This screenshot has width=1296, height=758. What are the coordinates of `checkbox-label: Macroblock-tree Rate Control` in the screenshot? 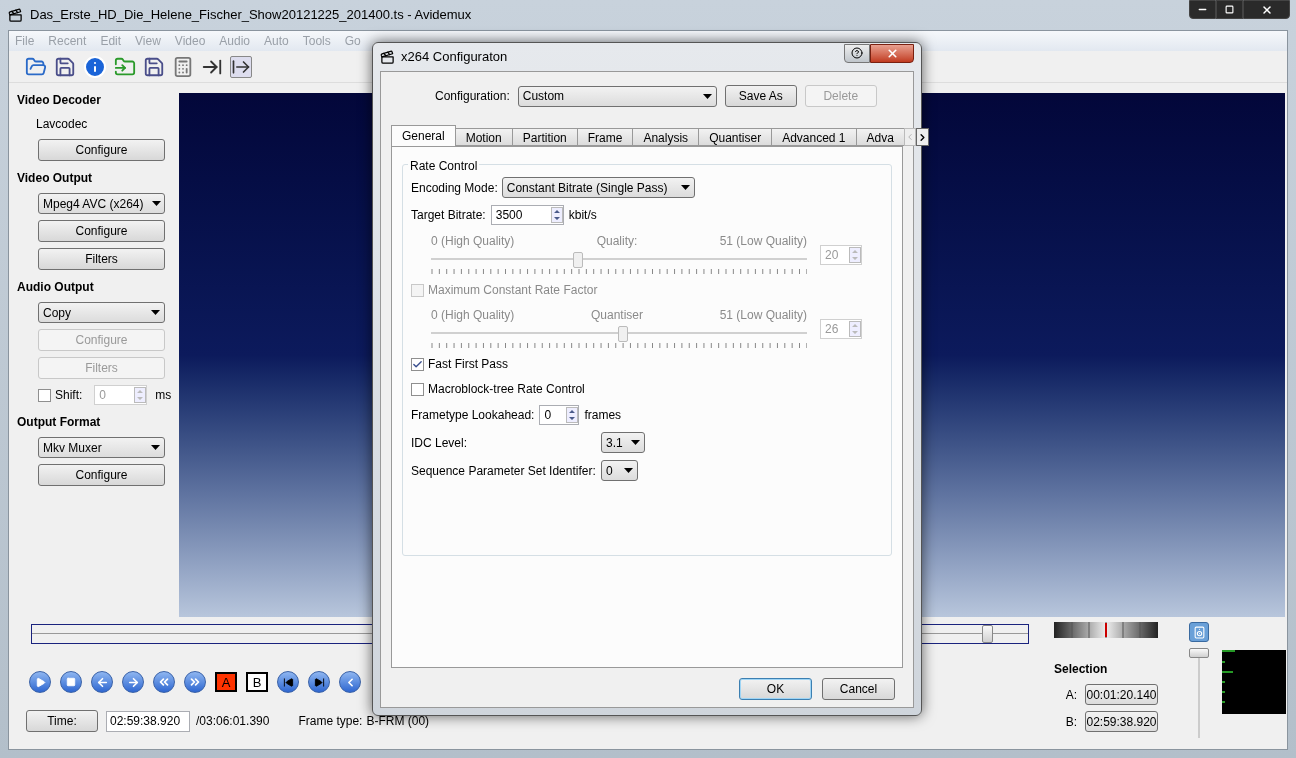 It's located at (506, 389).